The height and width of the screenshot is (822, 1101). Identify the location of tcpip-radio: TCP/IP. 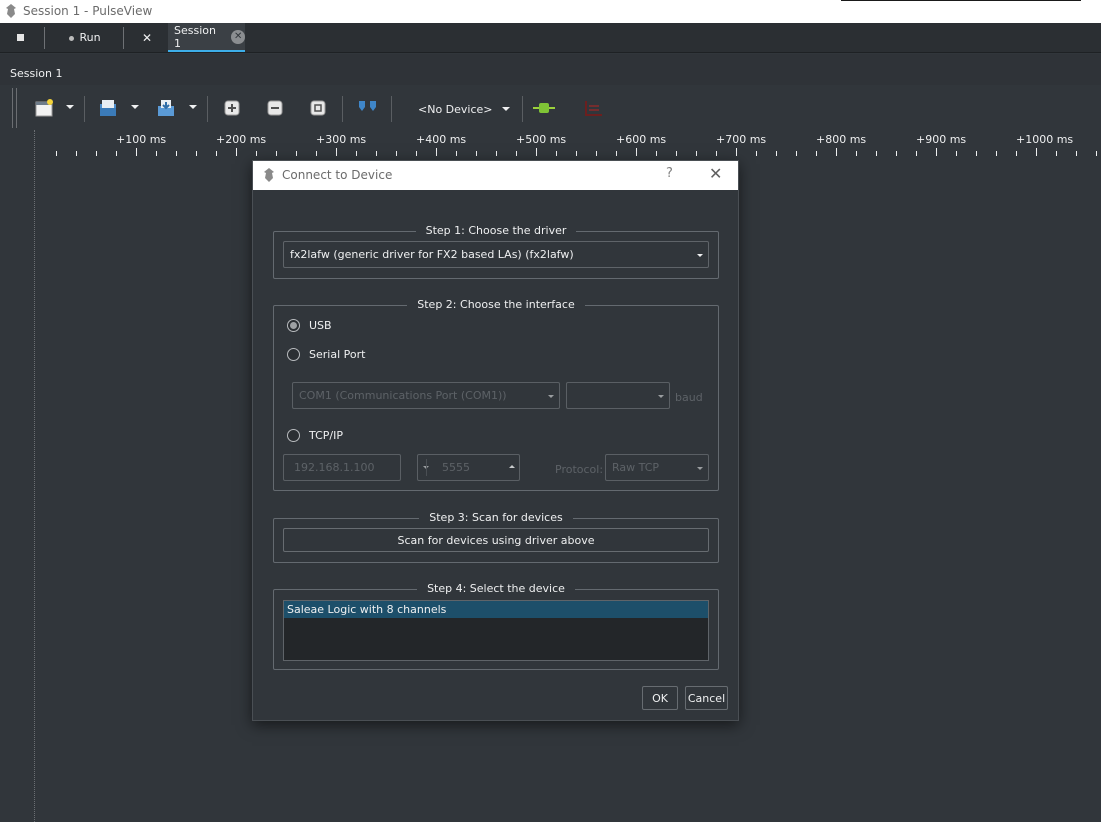
(315, 435).